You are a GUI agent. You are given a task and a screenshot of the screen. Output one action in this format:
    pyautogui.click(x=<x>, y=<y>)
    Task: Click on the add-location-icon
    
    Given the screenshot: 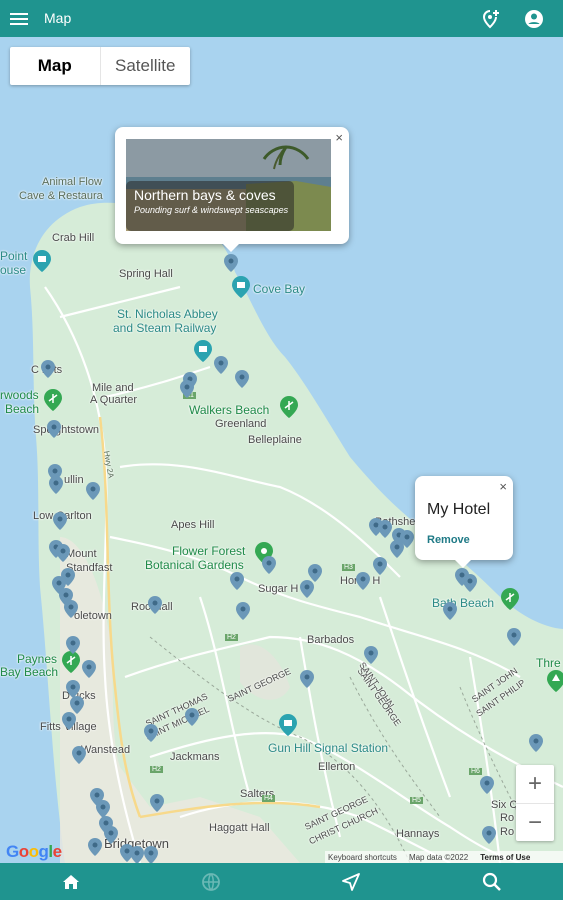 What is the action you would take?
    pyautogui.click(x=491, y=19)
    